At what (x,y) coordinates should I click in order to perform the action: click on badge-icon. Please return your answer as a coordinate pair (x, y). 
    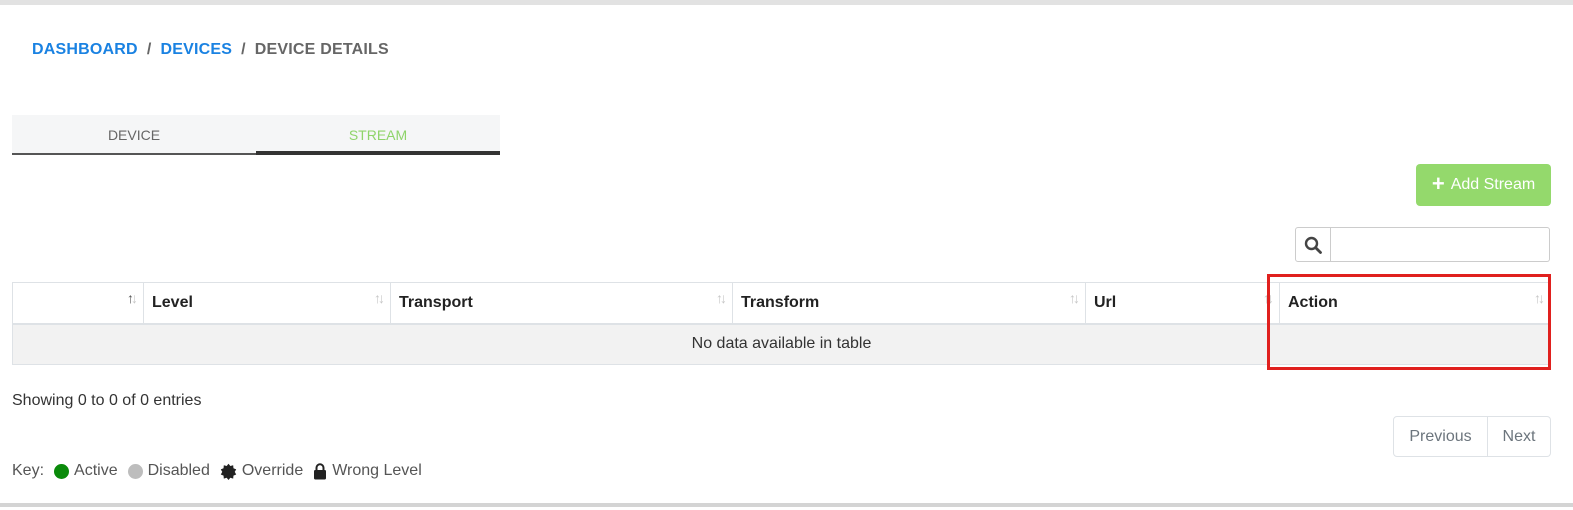
    Looking at the image, I should click on (228, 471).